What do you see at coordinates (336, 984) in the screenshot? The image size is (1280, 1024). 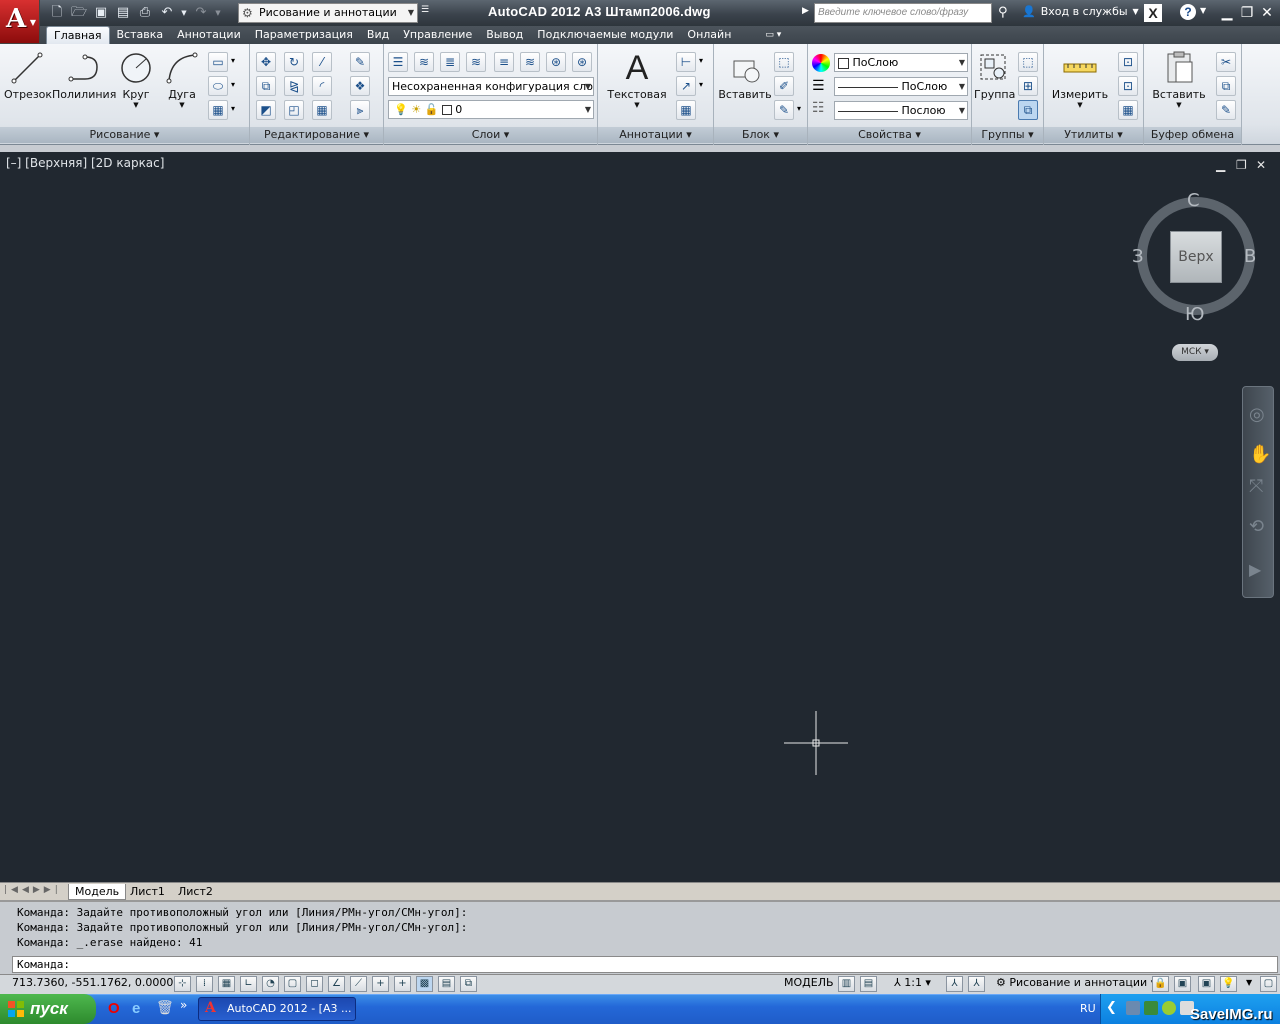 I see `otrack-icon: ∠` at bounding box center [336, 984].